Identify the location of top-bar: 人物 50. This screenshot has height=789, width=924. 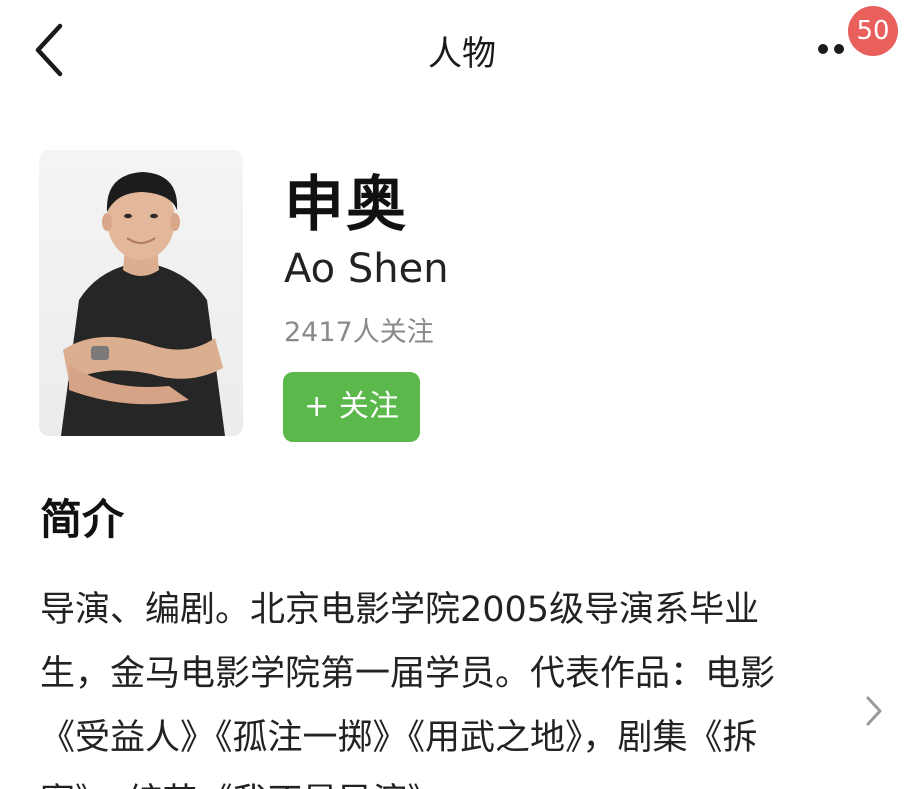
(462, 50).